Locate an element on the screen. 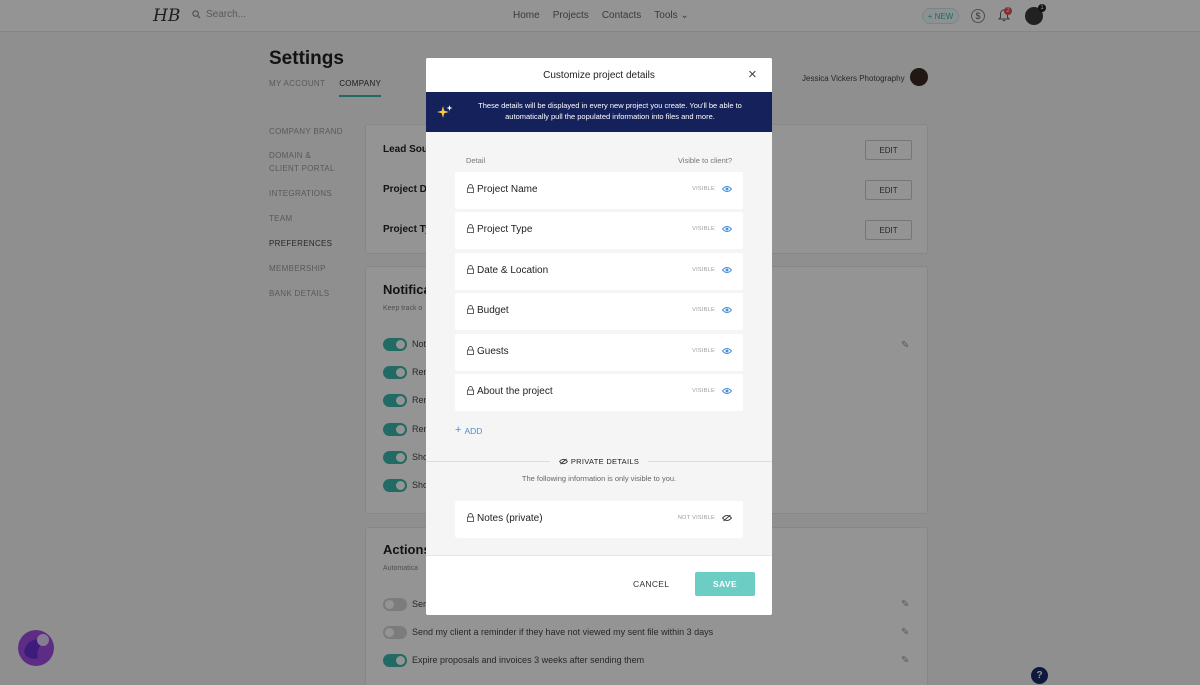 The image size is (1200, 685). modal-footer: CANCEL SAVE is located at coordinates (599, 585).